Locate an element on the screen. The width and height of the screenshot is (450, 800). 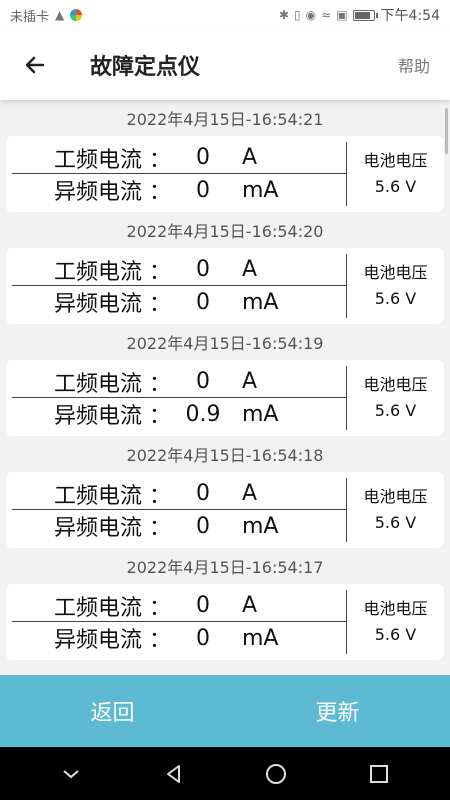
current-readings: 工频电流 ： 0 A 异频电流 ： 0.9 mA is located at coordinates (176, 398).